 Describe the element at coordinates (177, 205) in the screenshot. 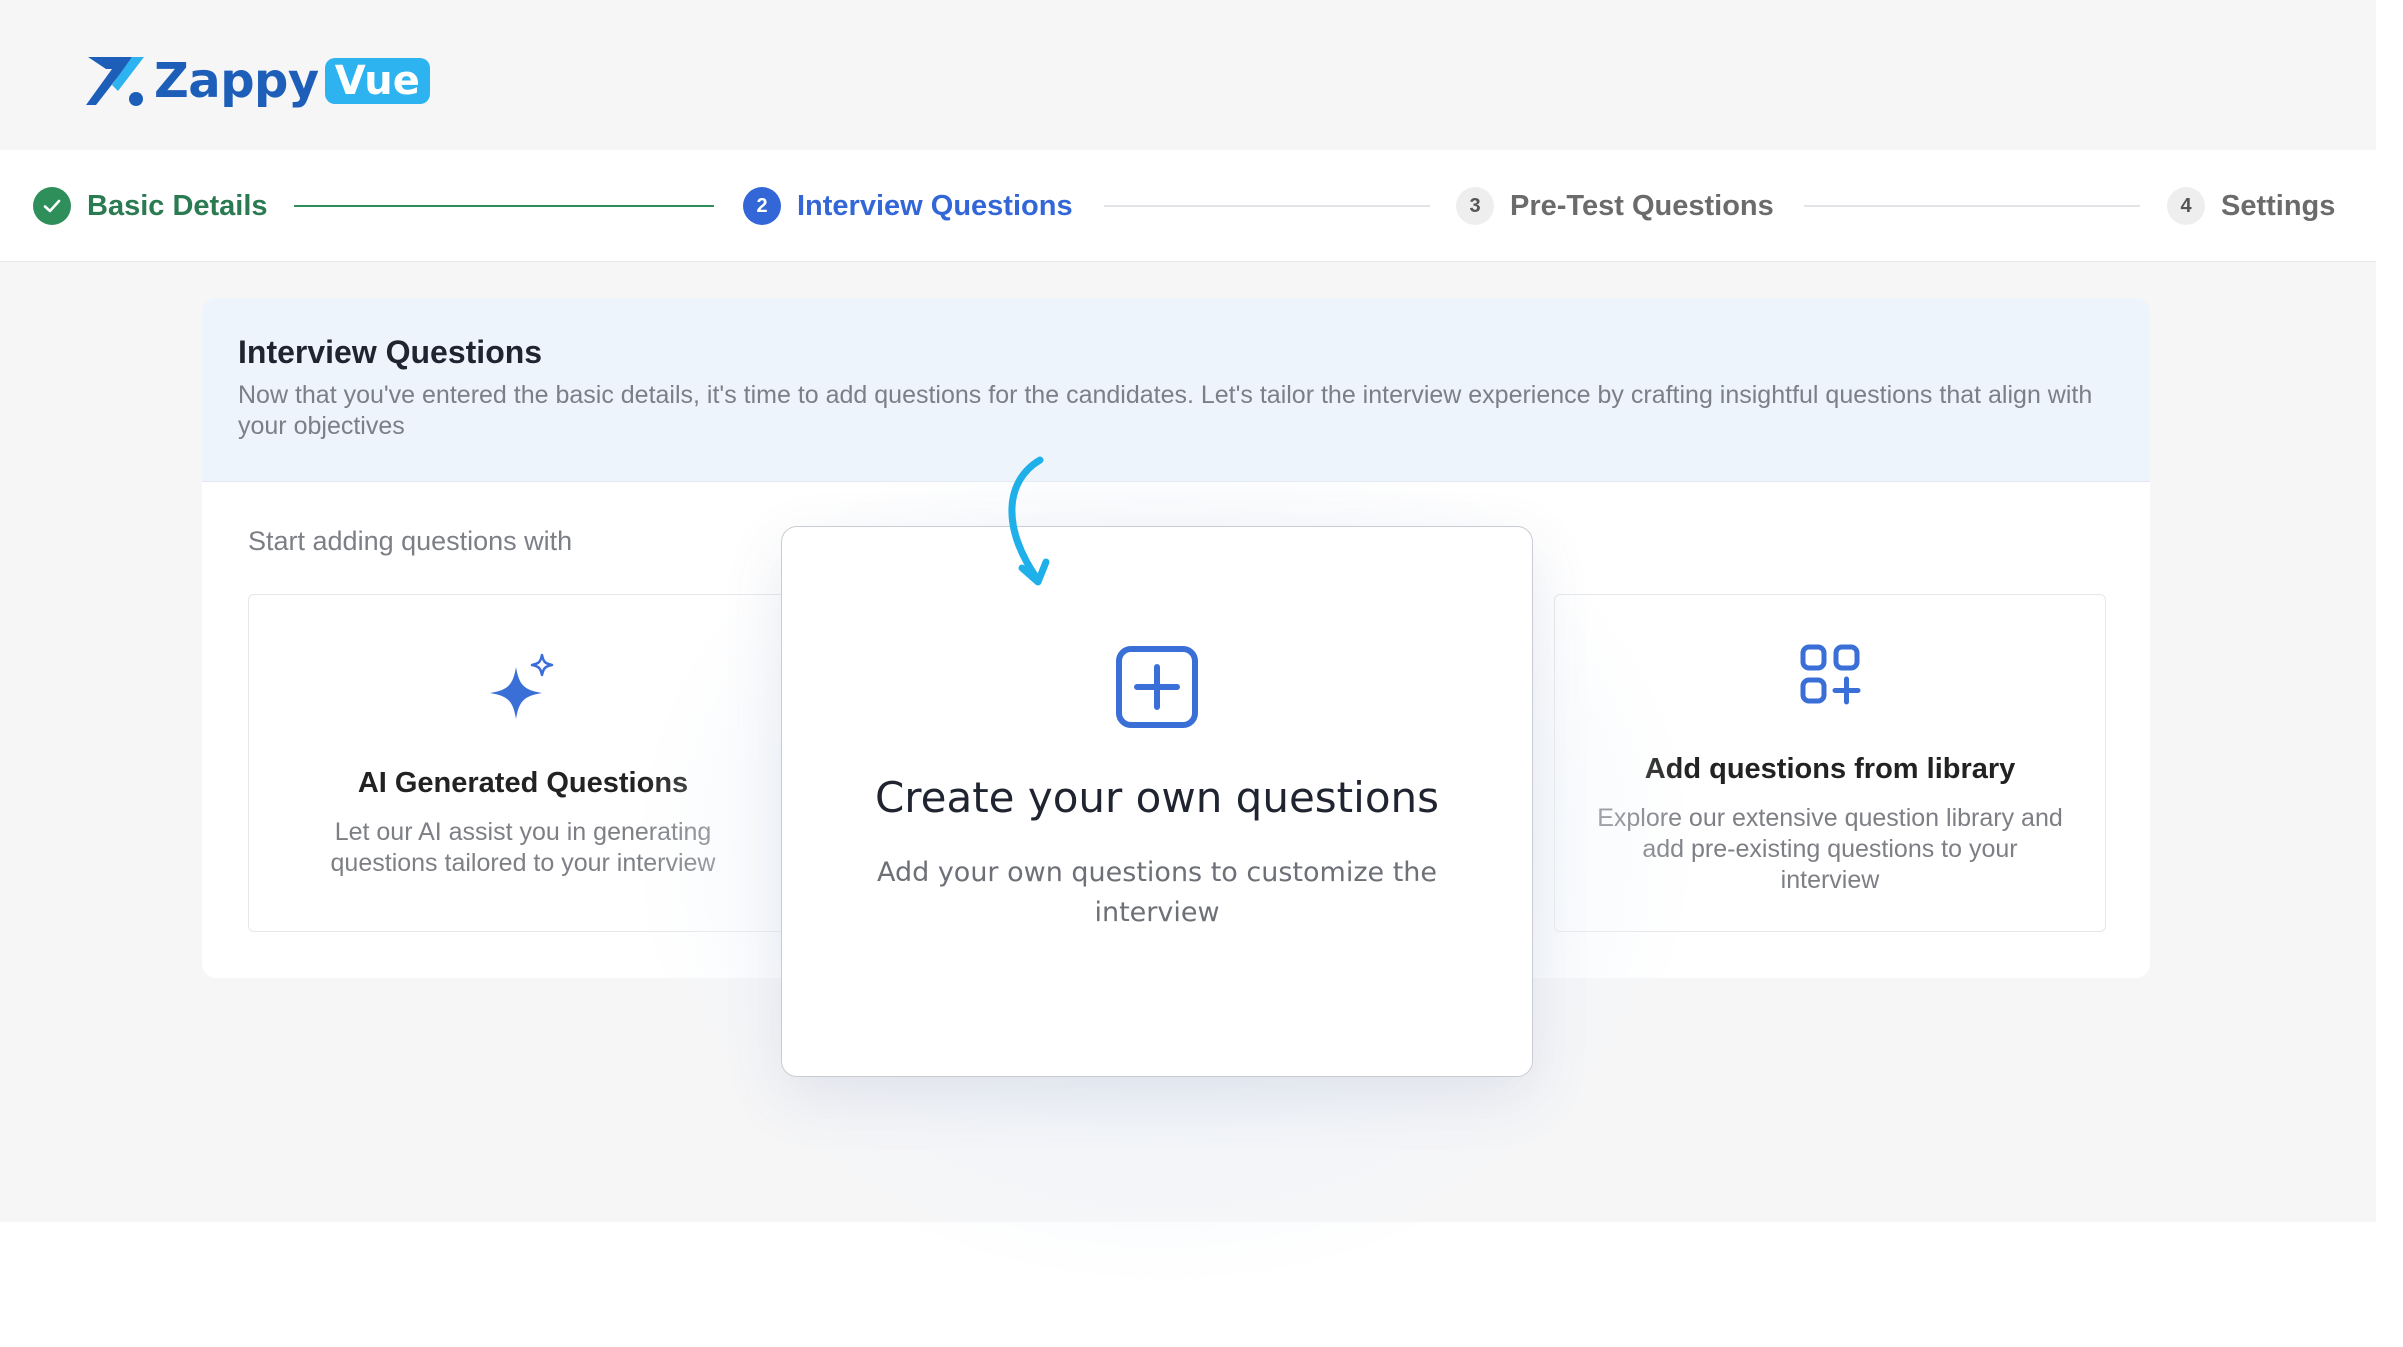

I see `step-label: Basic Details` at that location.